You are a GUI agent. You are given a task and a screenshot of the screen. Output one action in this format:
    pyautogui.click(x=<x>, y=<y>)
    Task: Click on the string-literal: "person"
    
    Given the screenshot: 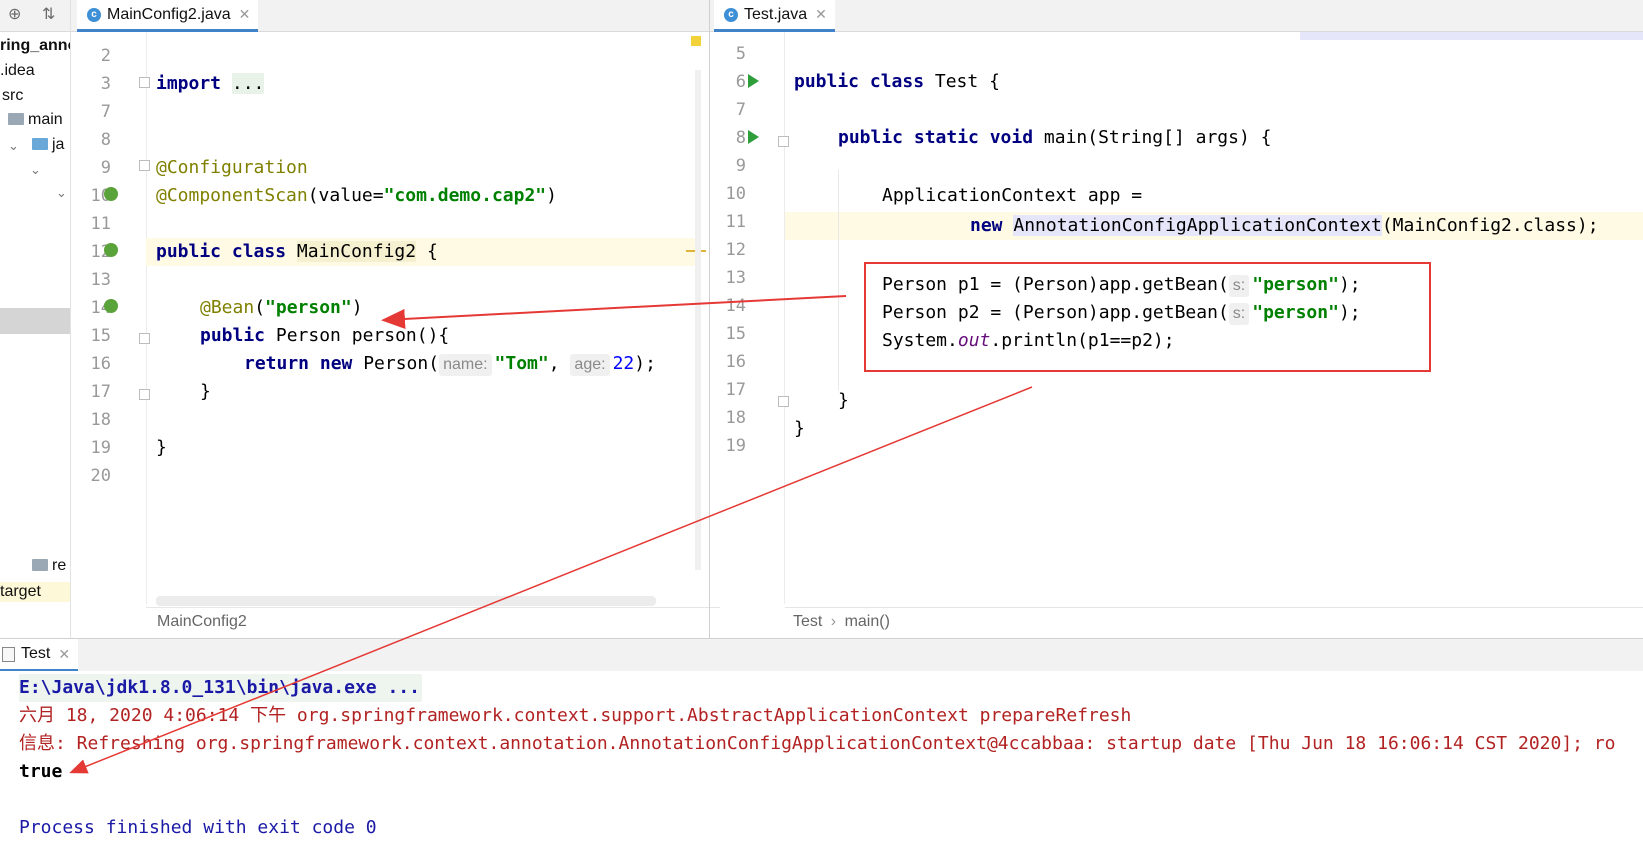 What is the action you would take?
    pyautogui.click(x=308, y=307)
    